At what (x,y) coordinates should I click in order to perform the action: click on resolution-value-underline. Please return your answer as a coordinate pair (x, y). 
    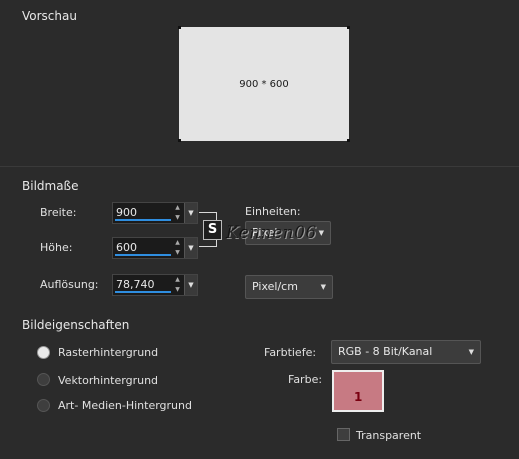
    Looking at the image, I should click on (143, 292).